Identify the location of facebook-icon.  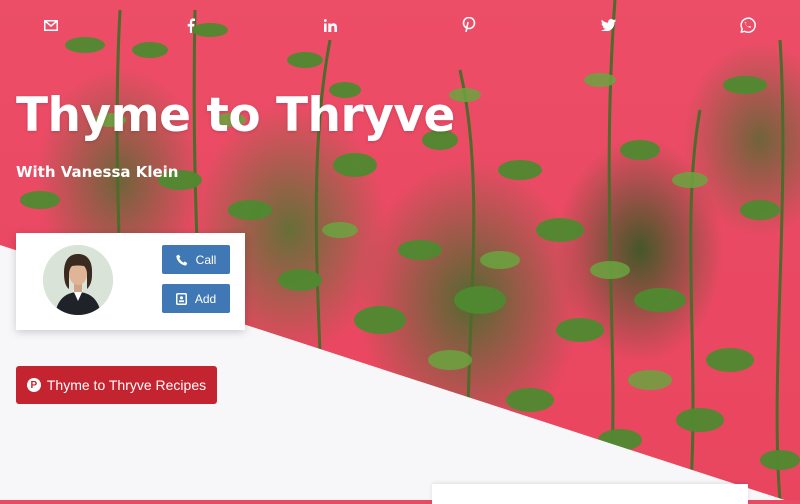
(190, 25).